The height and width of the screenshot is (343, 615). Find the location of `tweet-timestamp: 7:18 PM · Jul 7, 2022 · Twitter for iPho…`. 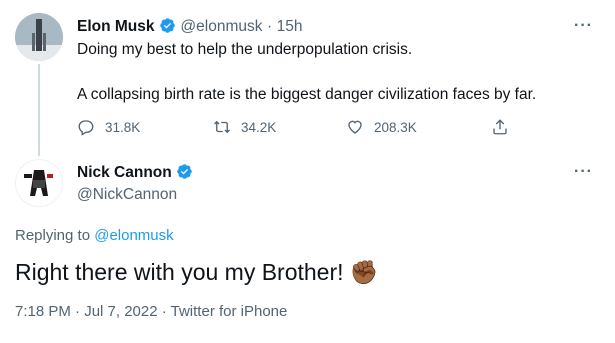

tweet-timestamp: 7:18 PM · Jul 7, 2022 · Twitter for iPho… is located at coordinates (151, 311).